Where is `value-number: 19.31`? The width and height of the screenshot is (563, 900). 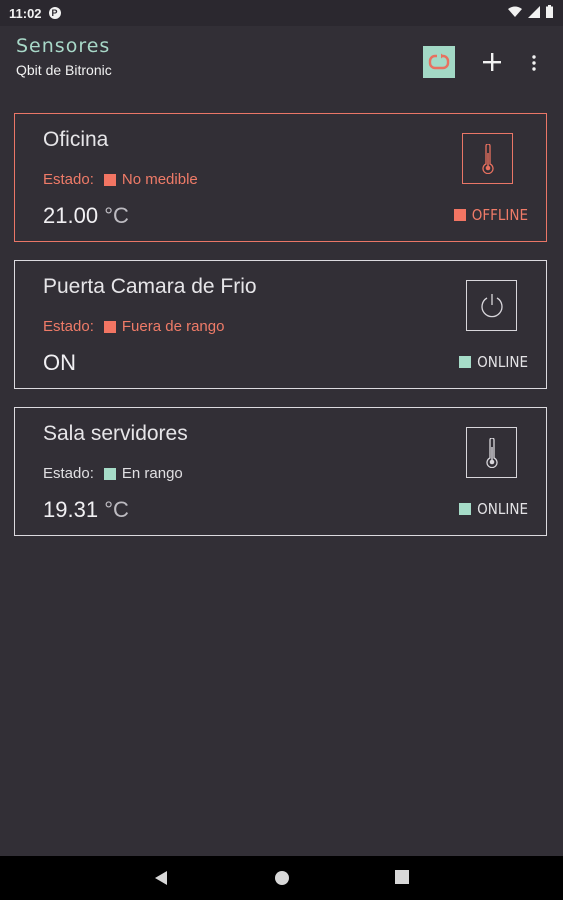
value-number: 19.31 is located at coordinates (71, 509).